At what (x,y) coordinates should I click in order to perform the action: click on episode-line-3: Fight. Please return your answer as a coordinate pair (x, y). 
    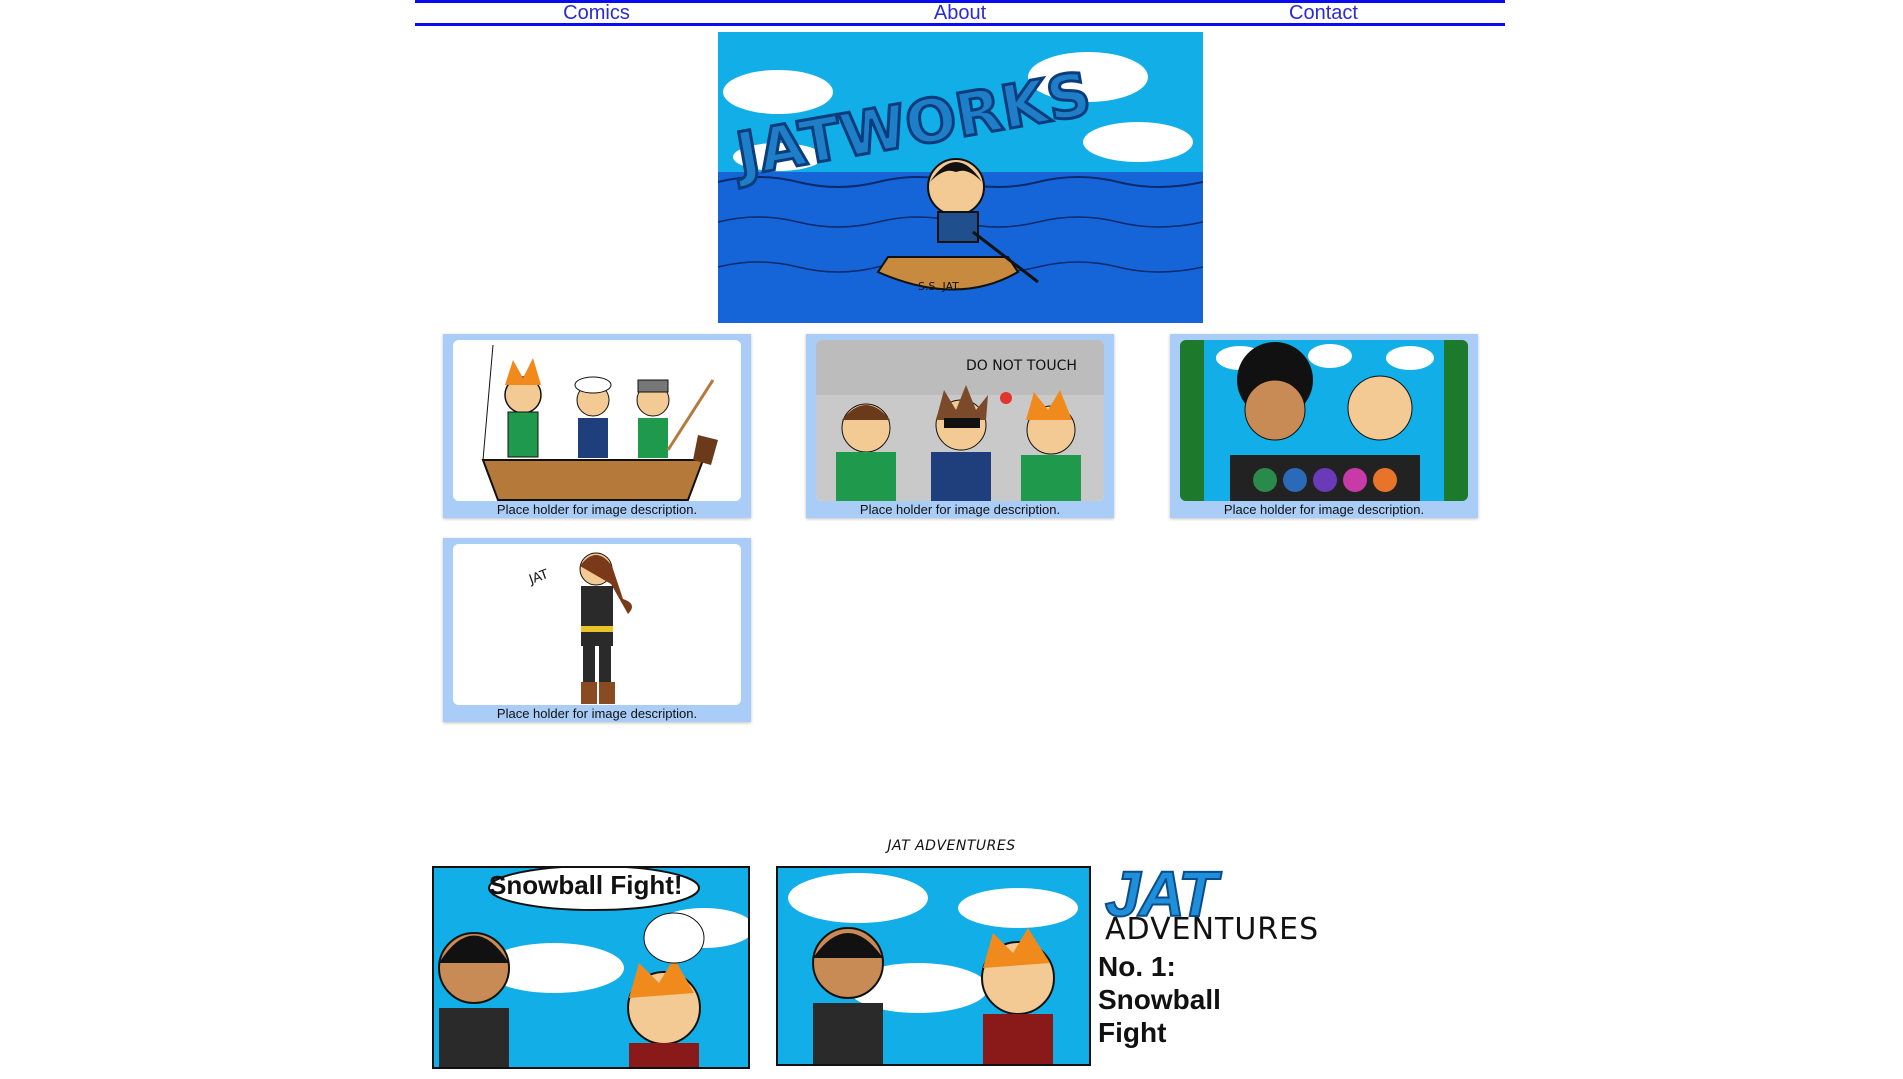
    Looking at the image, I should click on (1132, 1032).